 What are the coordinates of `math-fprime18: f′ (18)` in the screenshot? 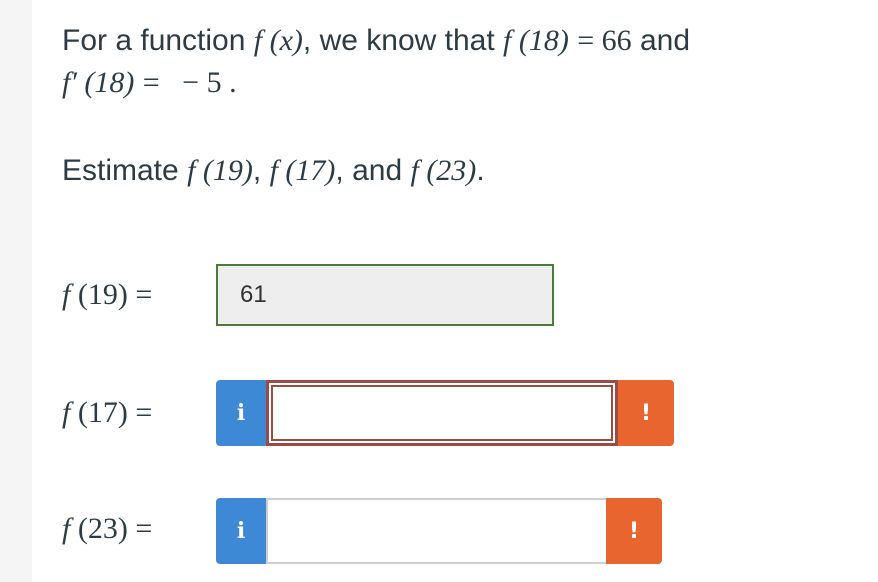 It's located at (98, 82).